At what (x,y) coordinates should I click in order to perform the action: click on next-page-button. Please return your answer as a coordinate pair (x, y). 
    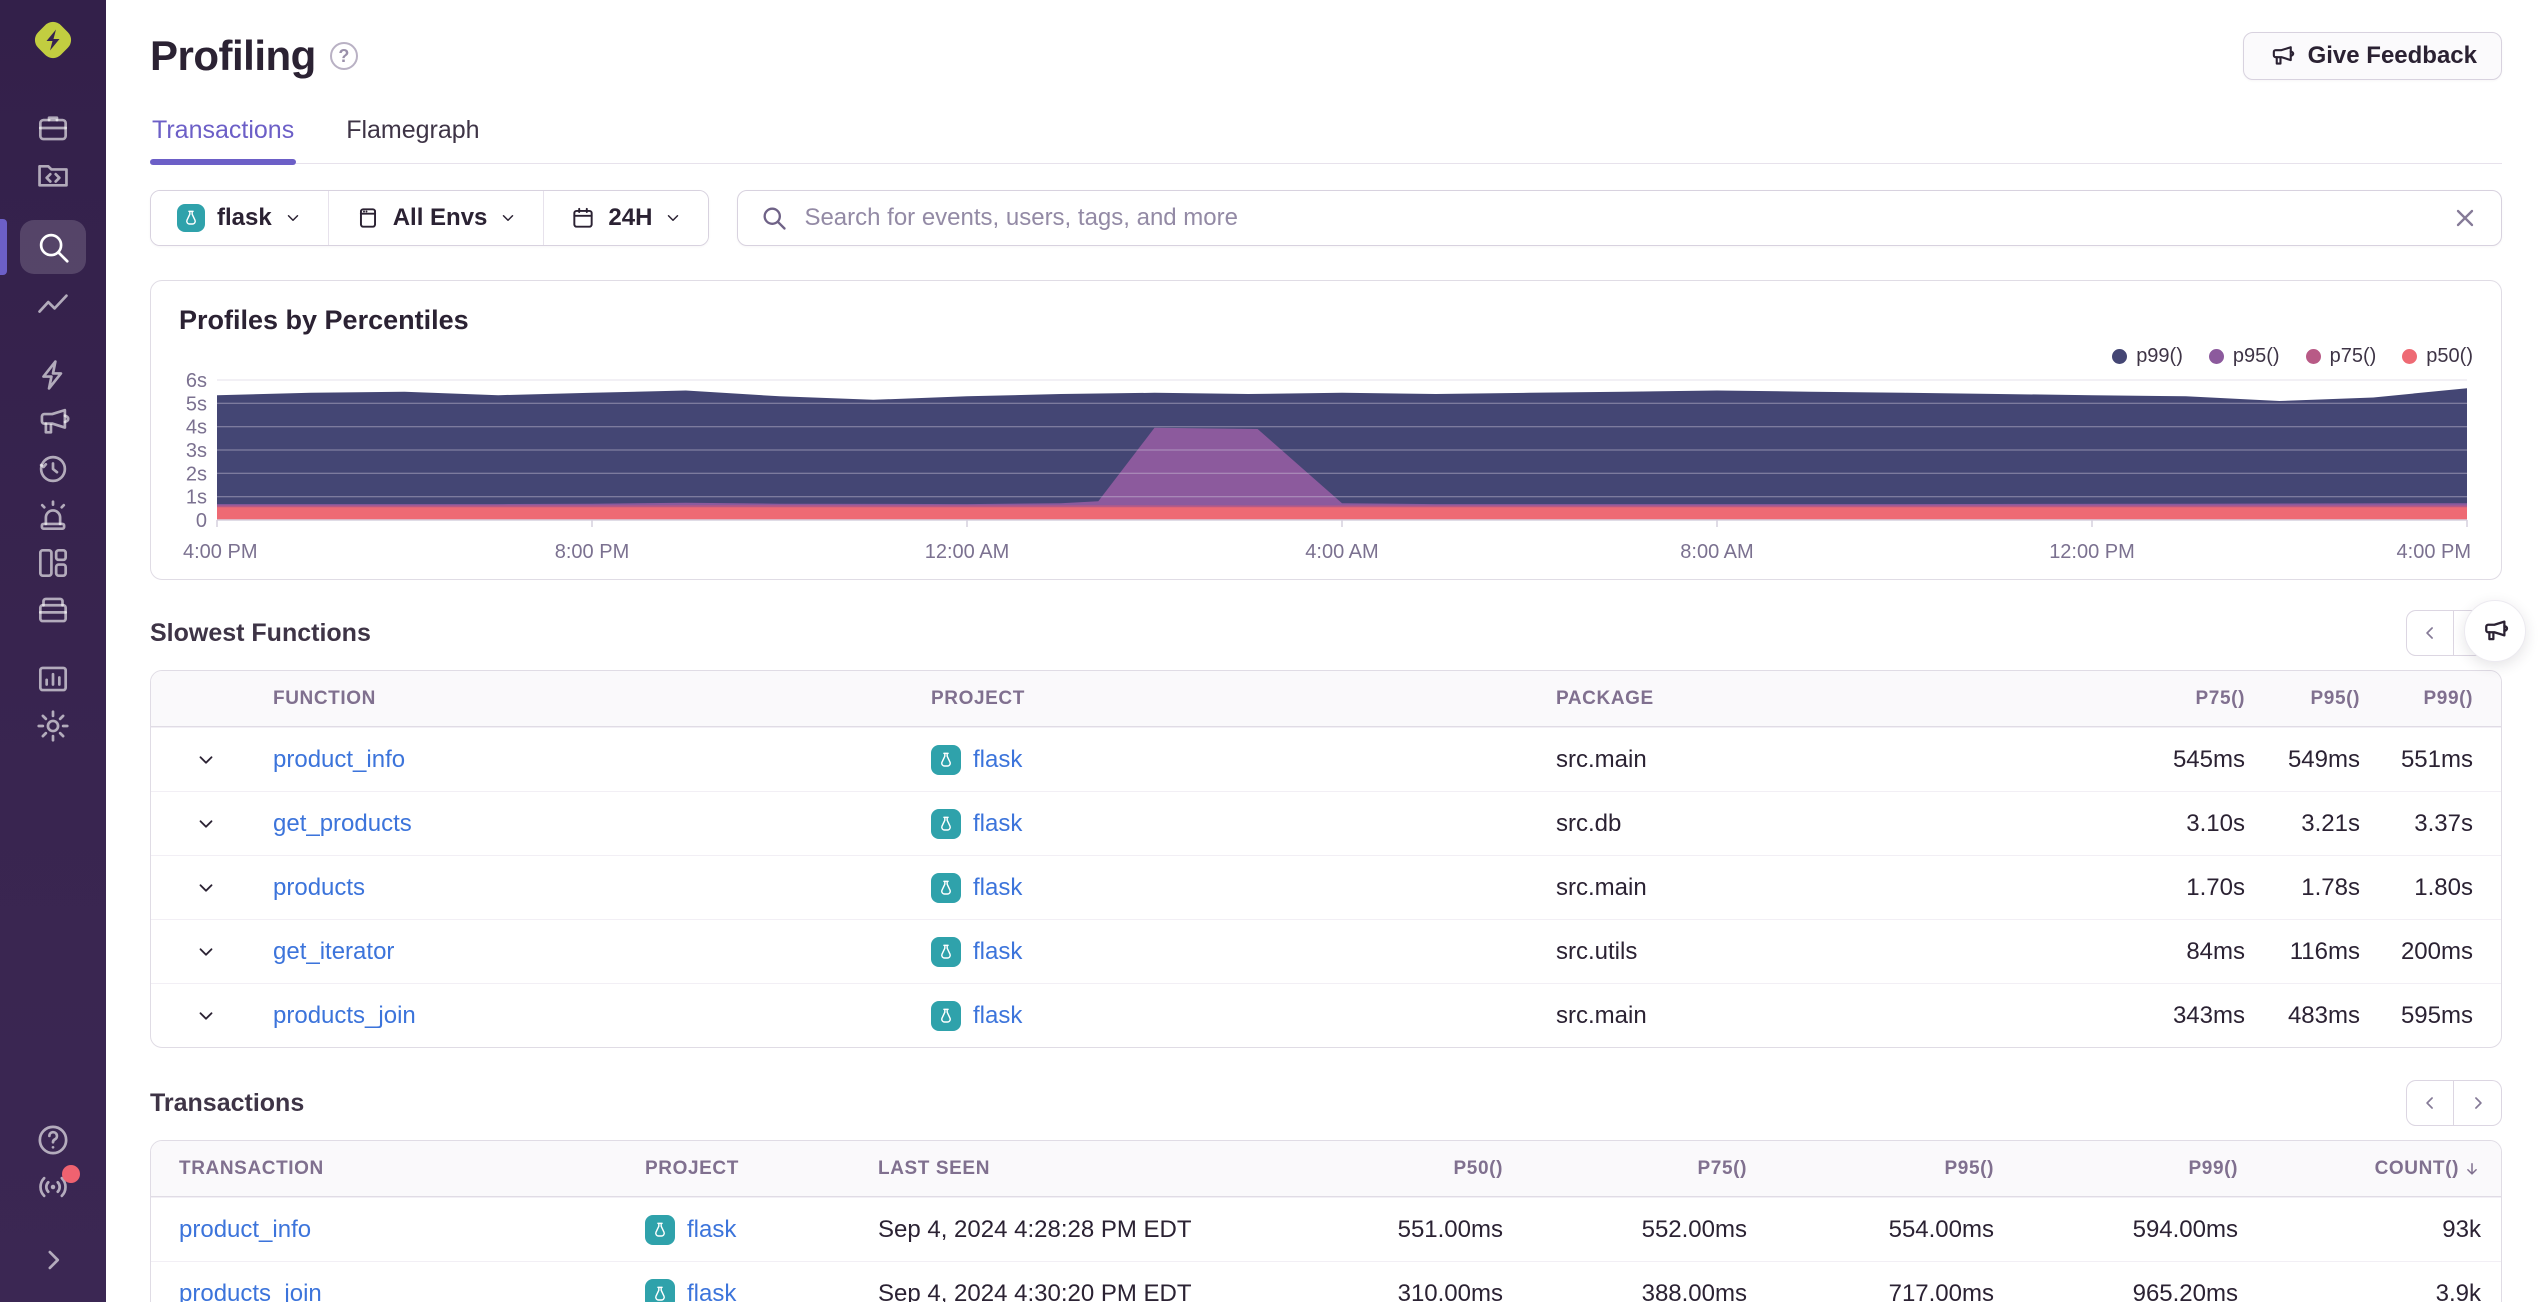
    Looking at the image, I should click on (2478, 1103).